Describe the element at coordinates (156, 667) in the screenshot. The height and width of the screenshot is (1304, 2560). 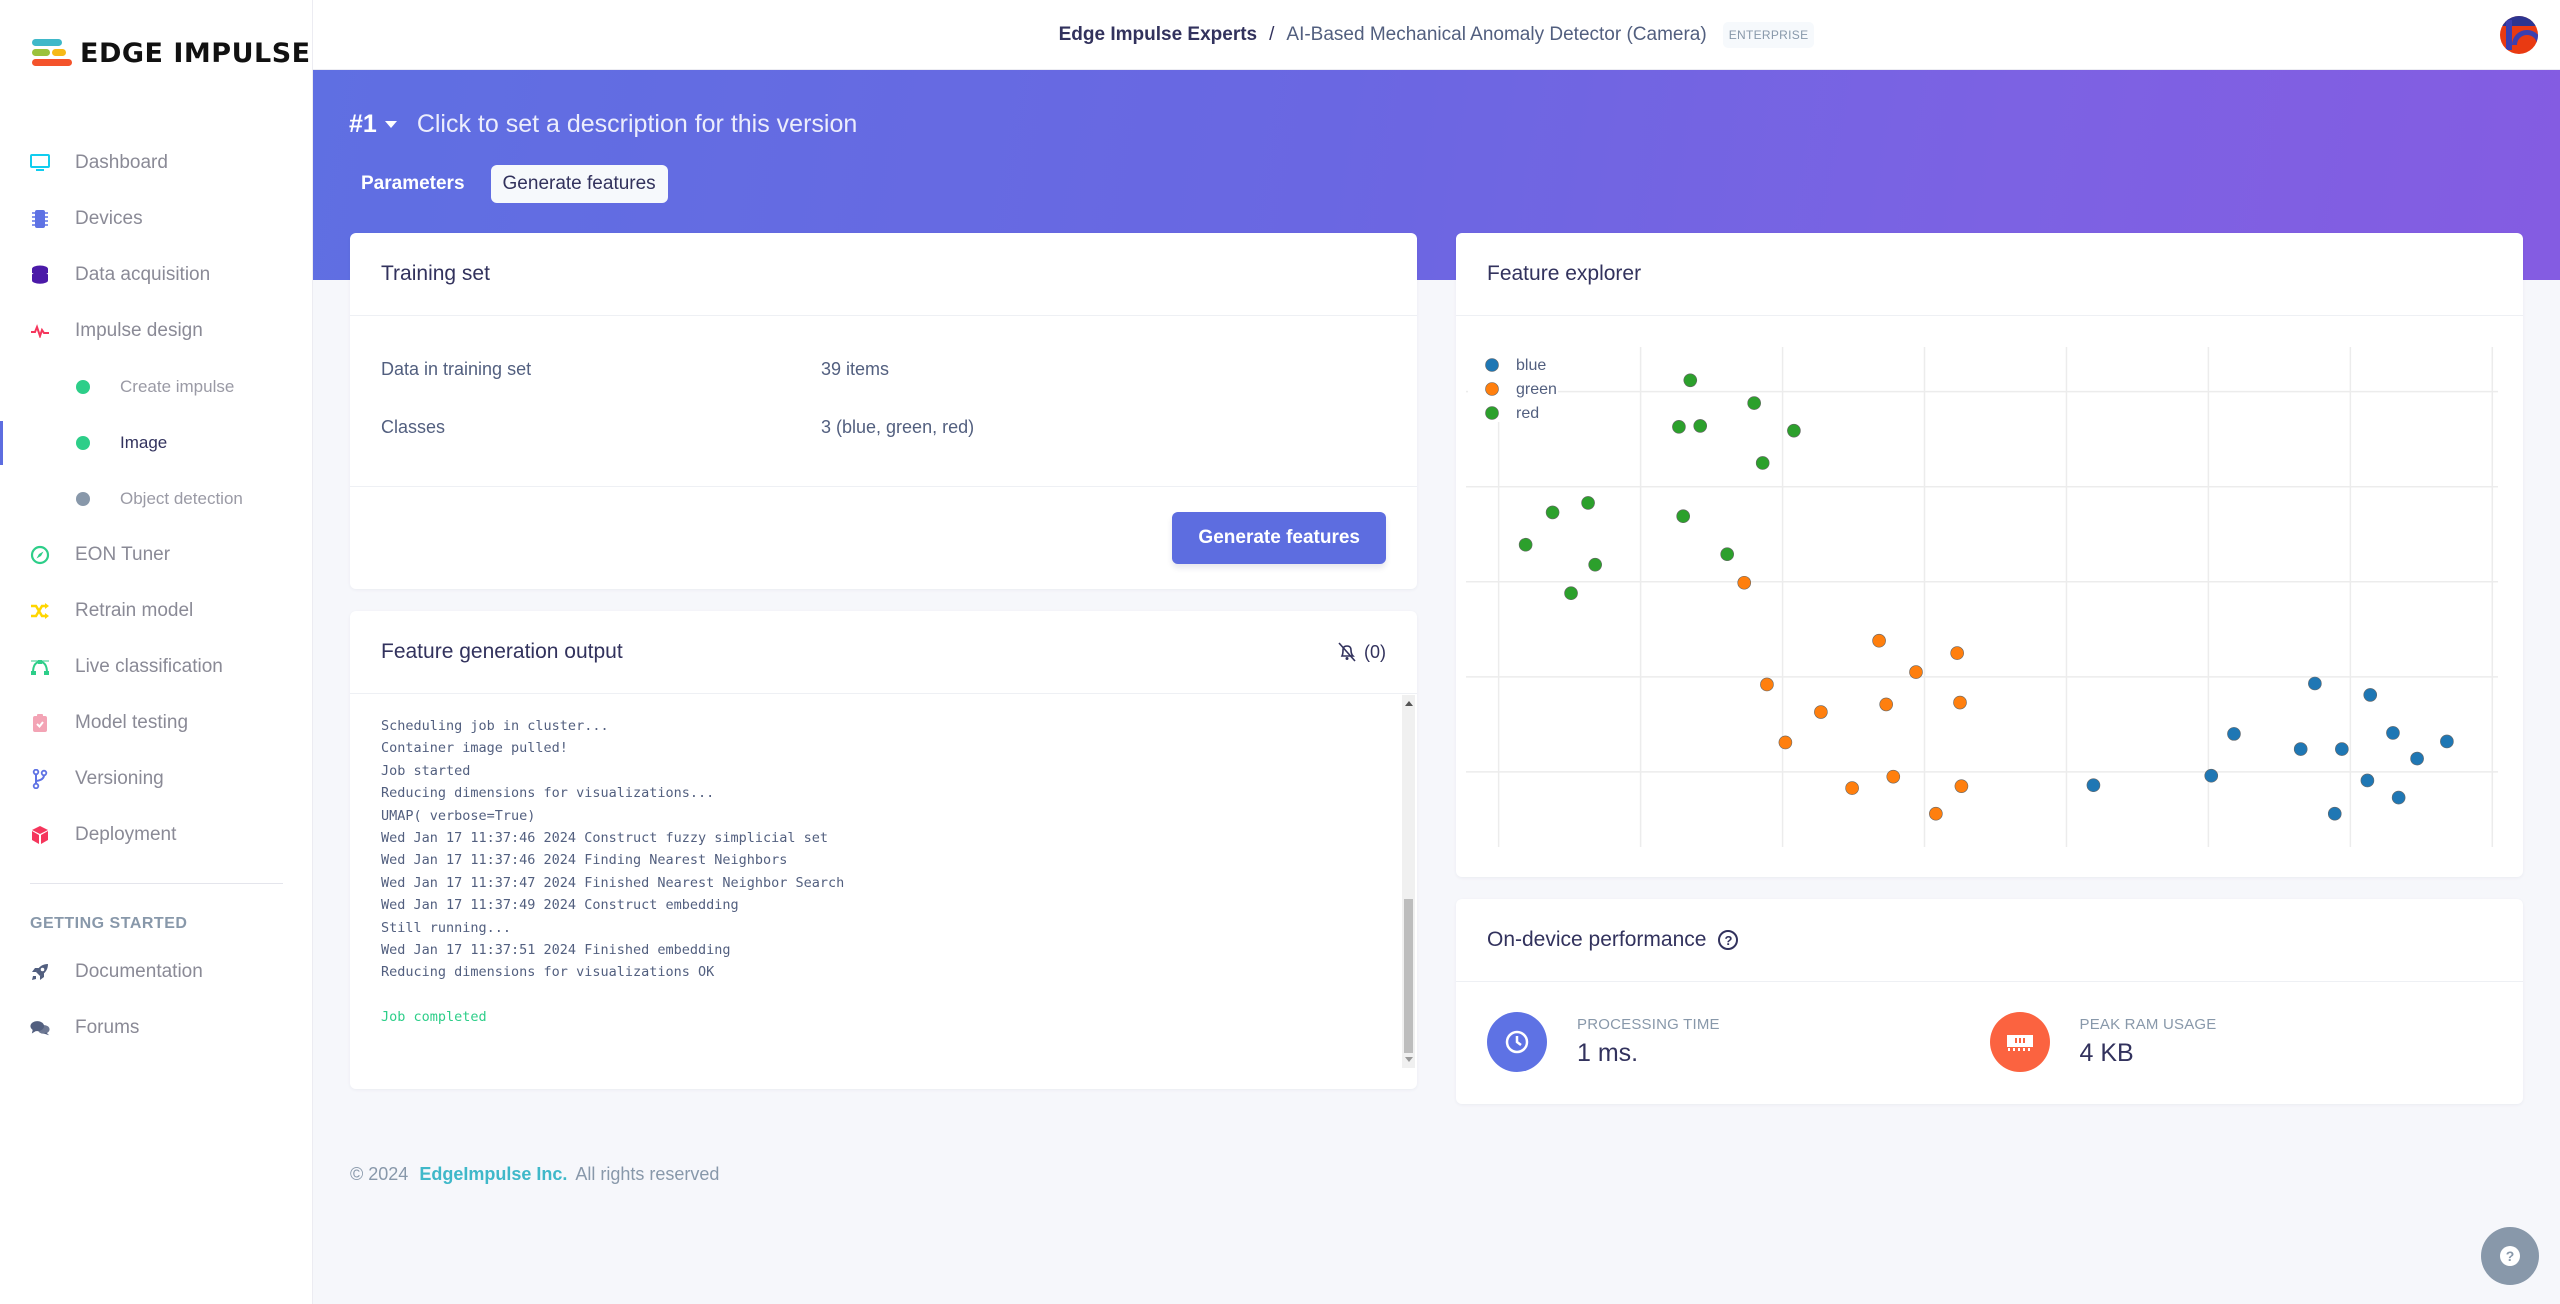
I see `sidebar-item-live-classification: Live classification` at that location.